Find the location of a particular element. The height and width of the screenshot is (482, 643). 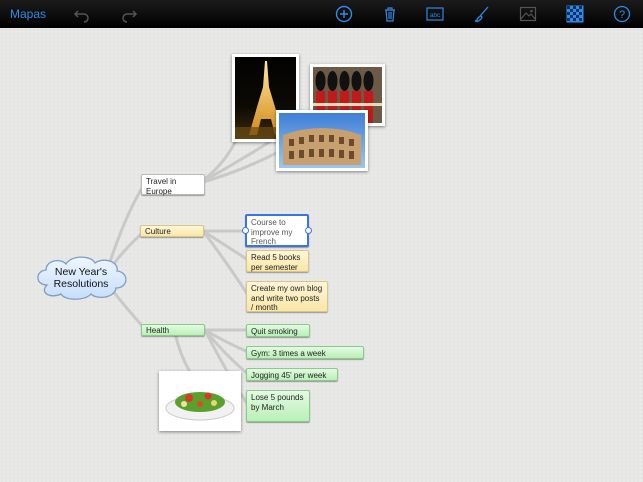

central-topic-label: New Year's Resolutions is located at coordinates (81, 278).